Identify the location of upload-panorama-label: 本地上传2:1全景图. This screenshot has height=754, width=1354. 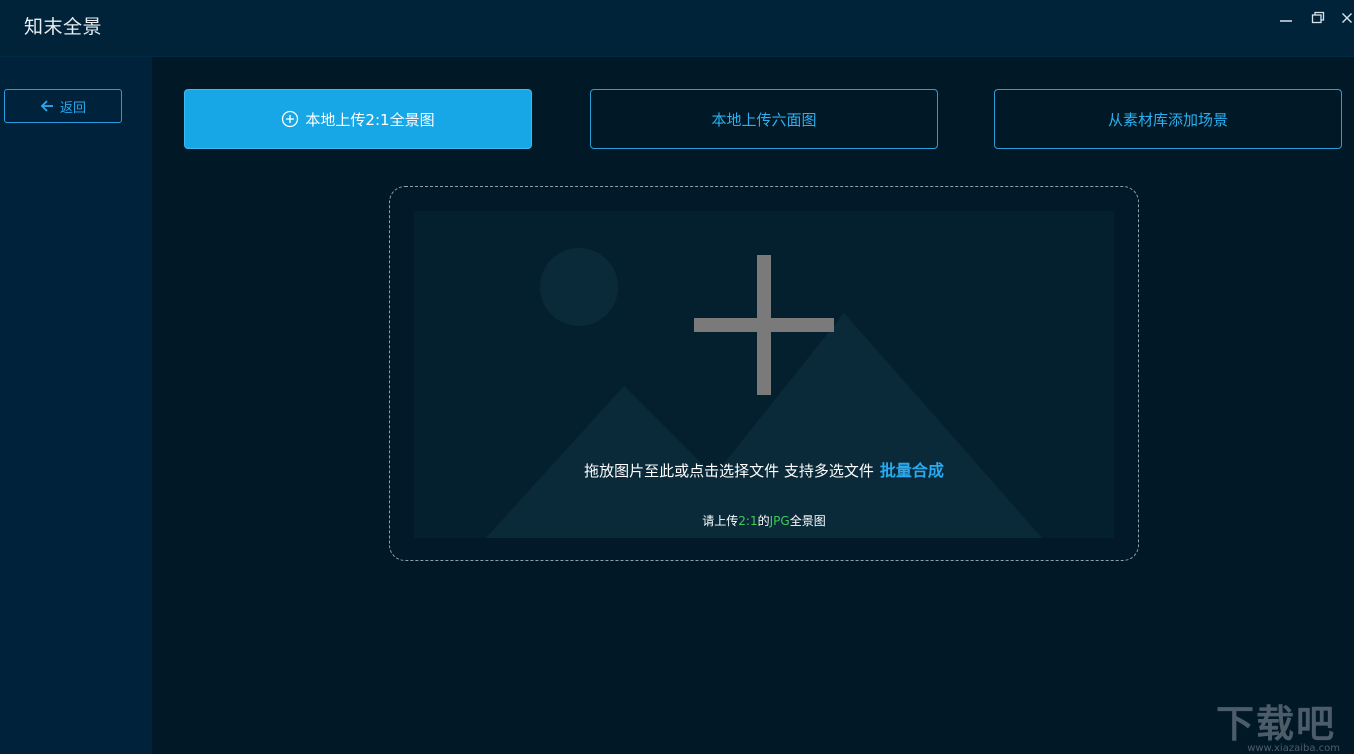
(370, 119).